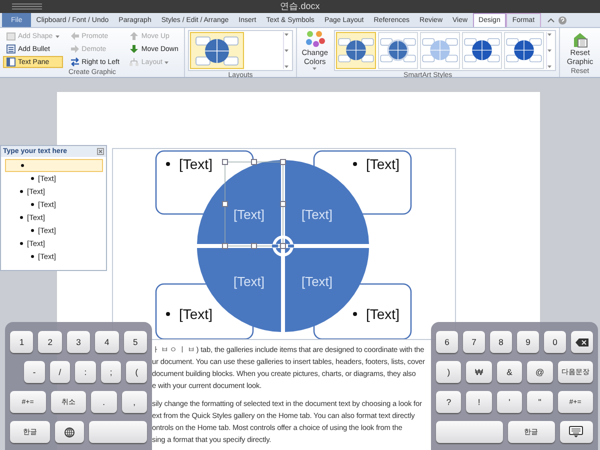  Describe the element at coordinates (107, 342) in the screenshot. I see `keyboard-key: 4` at that location.